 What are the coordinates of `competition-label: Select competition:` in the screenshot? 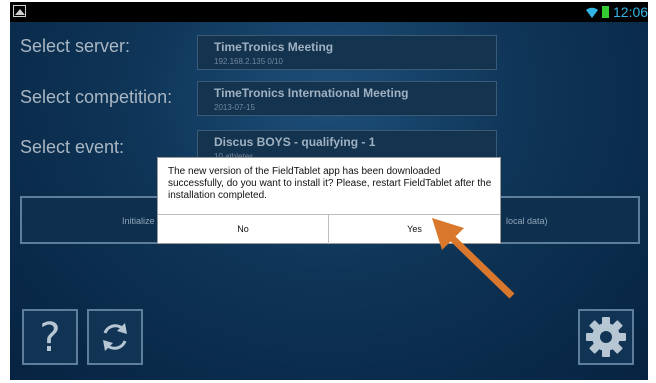 It's located at (96, 97).